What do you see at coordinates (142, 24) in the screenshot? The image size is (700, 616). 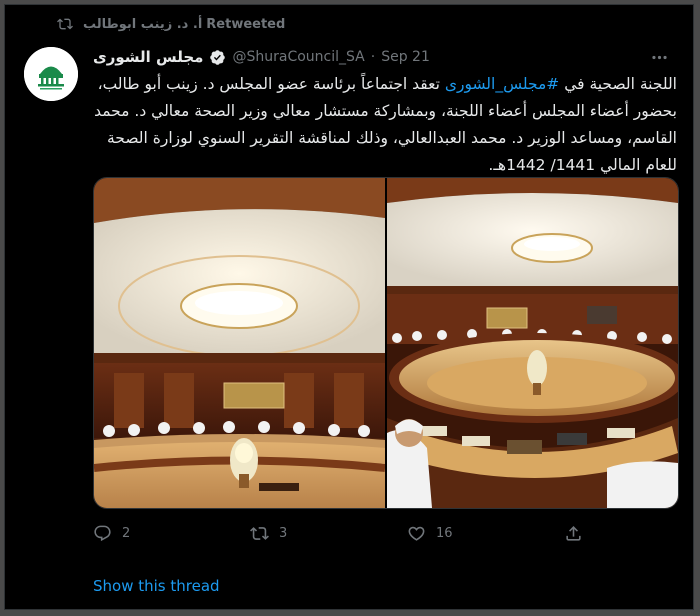 I see `retweeter-name: أ. د. زينب ابوطالب` at bounding box center [142, 24].